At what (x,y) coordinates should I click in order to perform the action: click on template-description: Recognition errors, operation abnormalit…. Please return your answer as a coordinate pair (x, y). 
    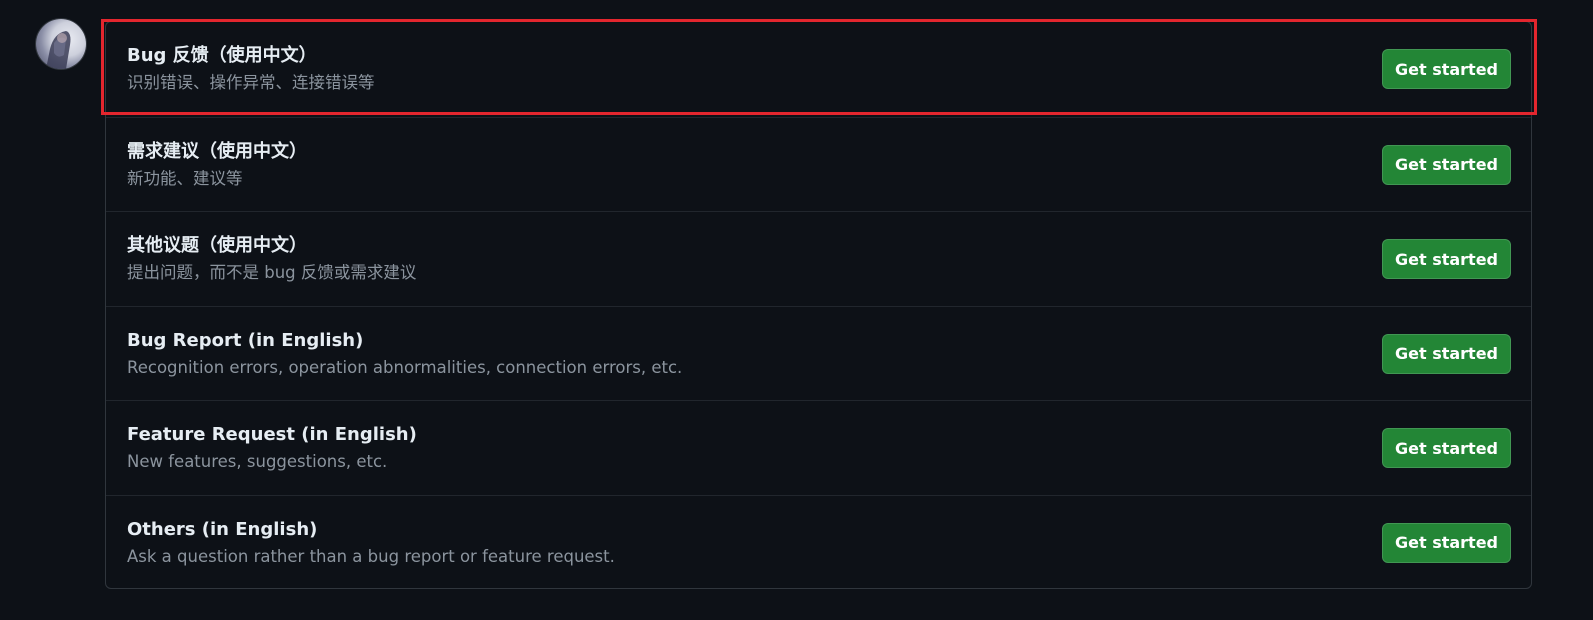
    Looking at the image, I should click on (405, 367).